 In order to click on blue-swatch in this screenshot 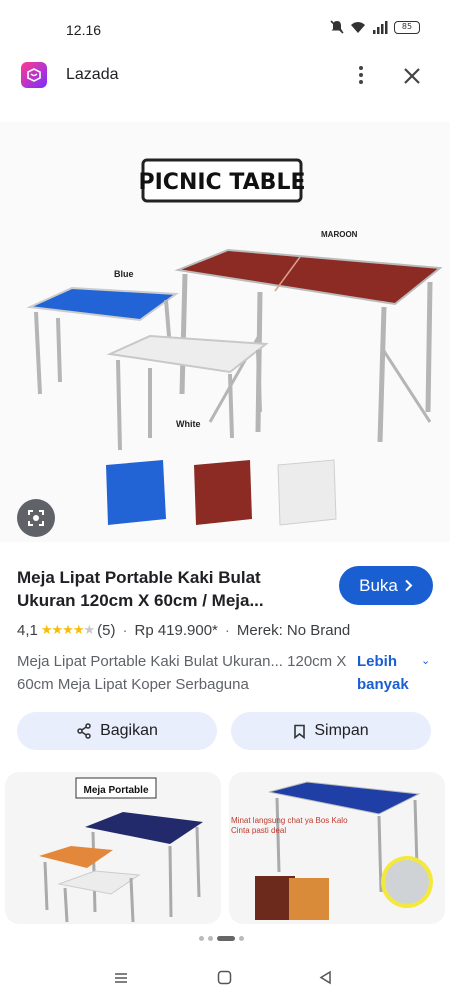, I will do `click(136, 492)`.